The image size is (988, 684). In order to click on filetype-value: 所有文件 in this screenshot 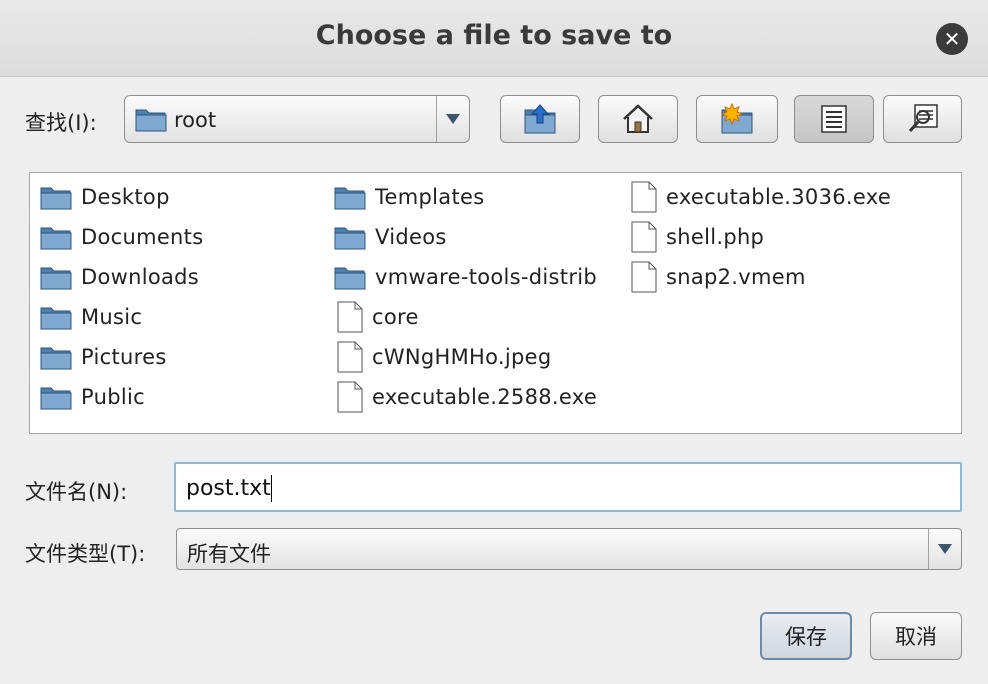, I will do `click(229, 554)`.